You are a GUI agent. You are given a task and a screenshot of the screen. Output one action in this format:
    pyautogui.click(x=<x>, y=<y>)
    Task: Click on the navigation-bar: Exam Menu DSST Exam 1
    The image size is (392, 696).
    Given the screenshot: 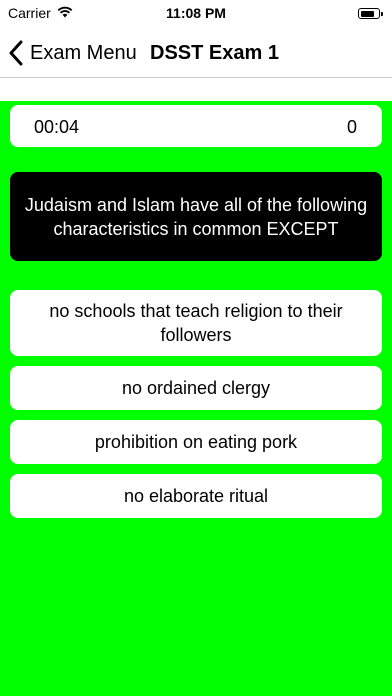 What is the action you would take?
    pyautogui.click(x=196, y=54)
    